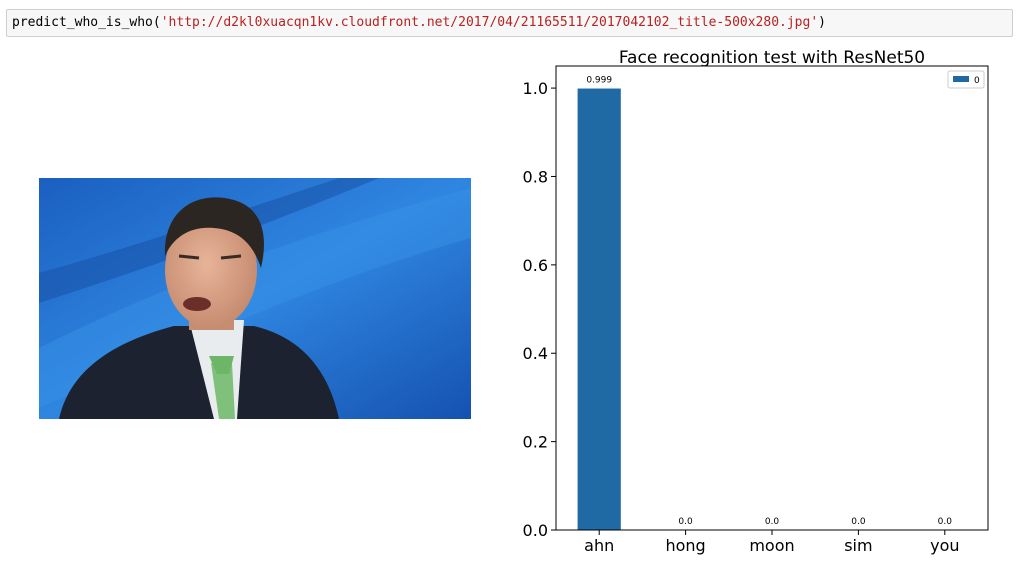 Image resolution: width=1021 pixels, height=563 pixels. I want to click on data-label-you: 0.0, so click(945, 522).